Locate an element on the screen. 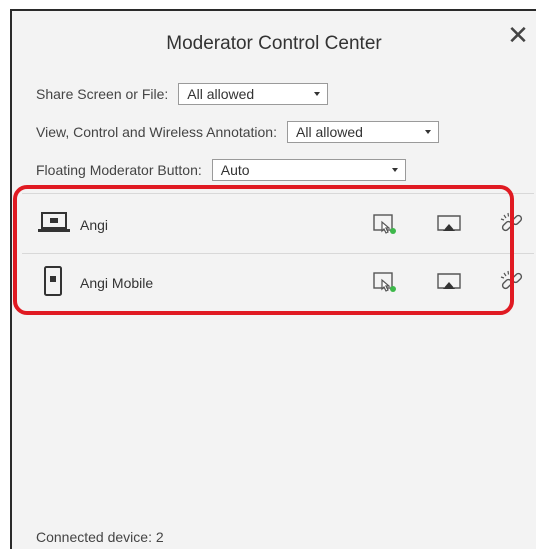  device-row: Angi is located at coordinates (278, 225).